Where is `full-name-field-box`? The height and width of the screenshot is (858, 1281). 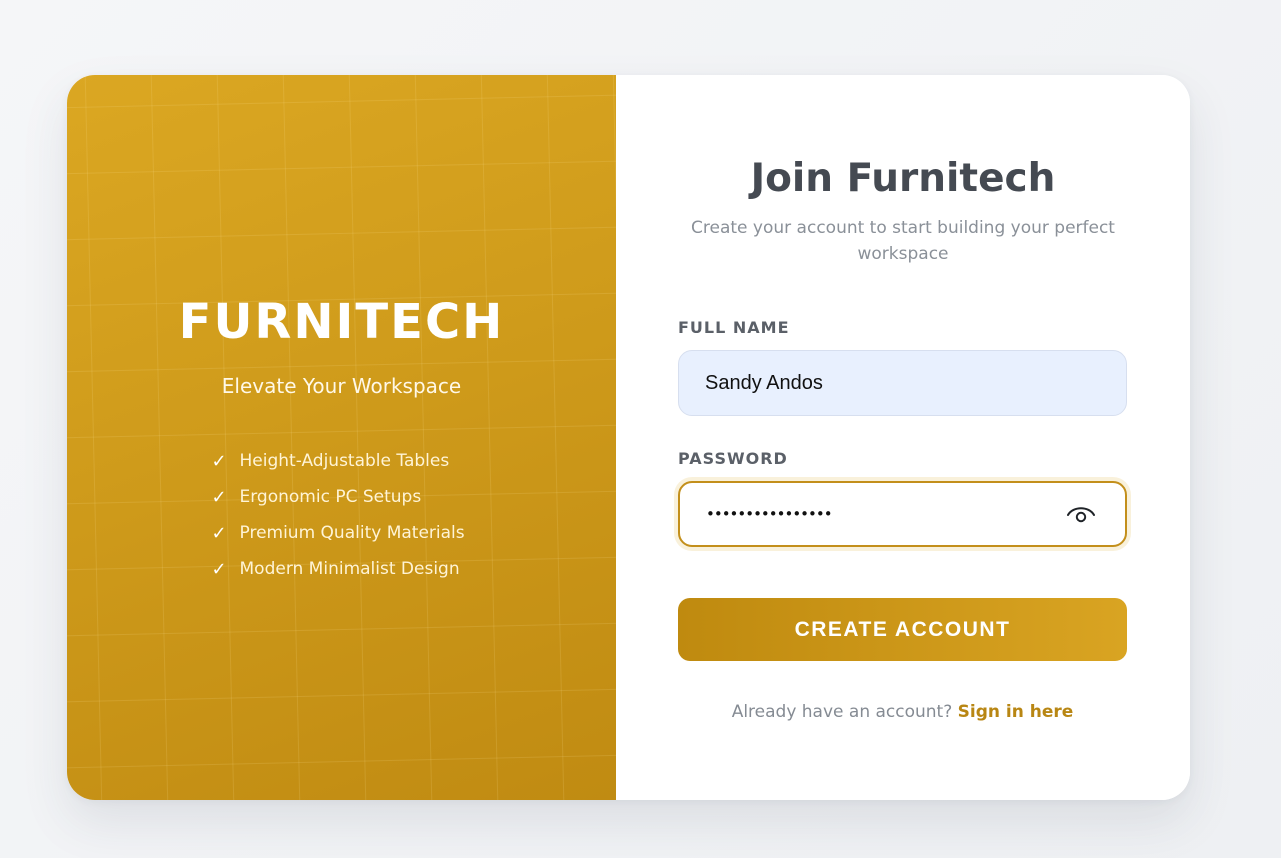 full-name-field-box is located at coordinates (902, 383).